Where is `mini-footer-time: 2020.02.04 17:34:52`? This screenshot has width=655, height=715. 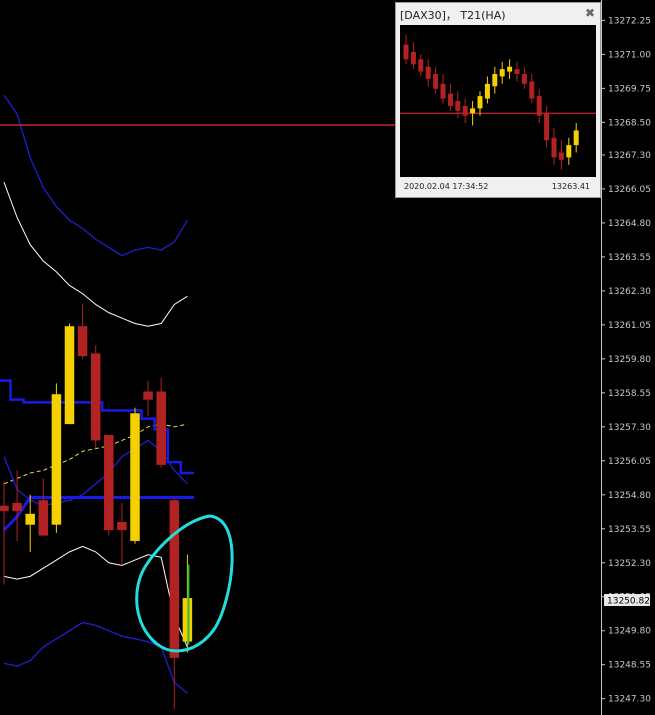
mini-footer-time: 2020.02.04 17:34:52 is located at coordinates (446, 186).